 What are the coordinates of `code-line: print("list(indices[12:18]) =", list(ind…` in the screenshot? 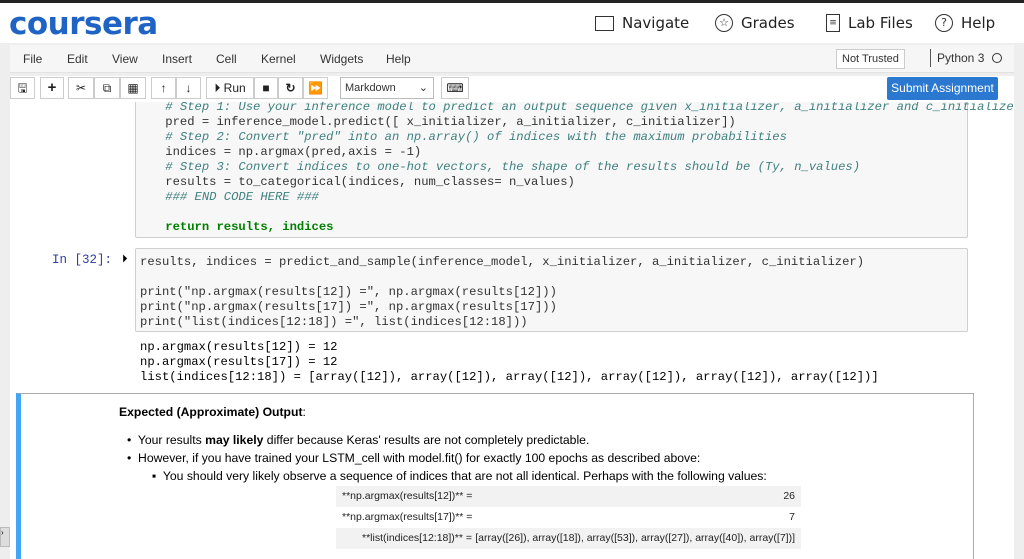 It's located at (334, 322).